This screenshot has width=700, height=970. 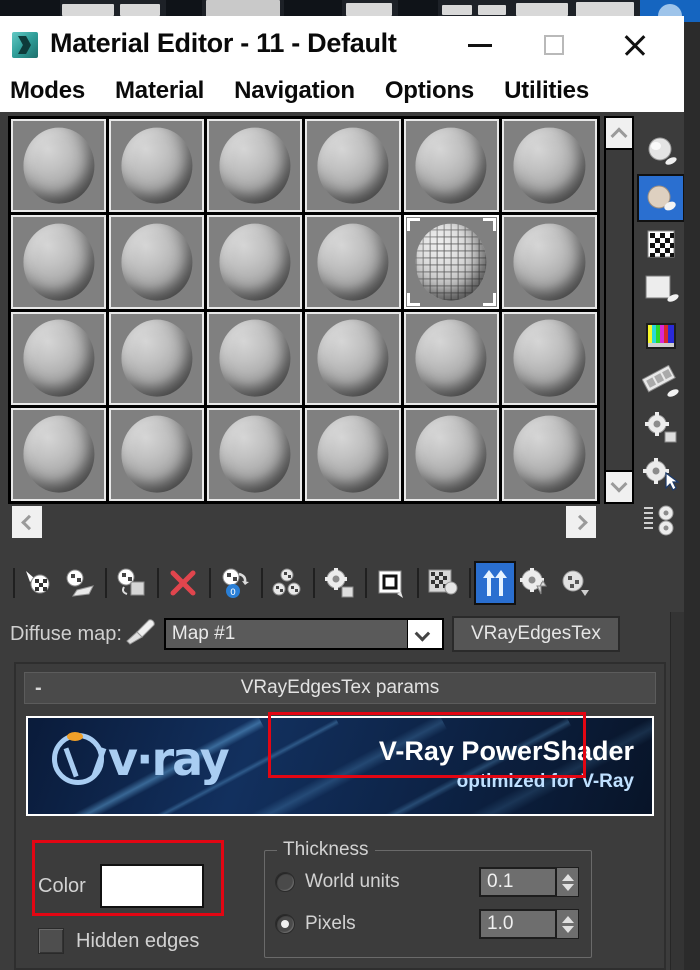 I want to click on put-to-library-button: 0, so click(x=235, y=583).